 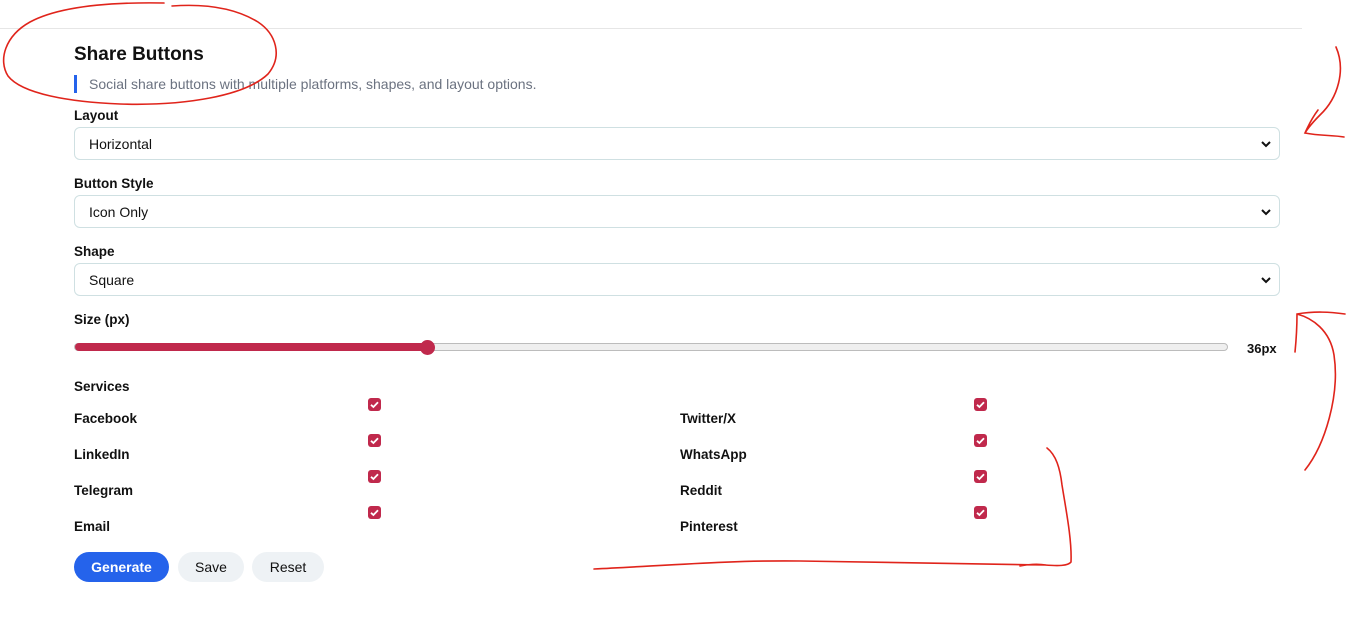 I want to click on size-slider, so click(x=651, y=347).